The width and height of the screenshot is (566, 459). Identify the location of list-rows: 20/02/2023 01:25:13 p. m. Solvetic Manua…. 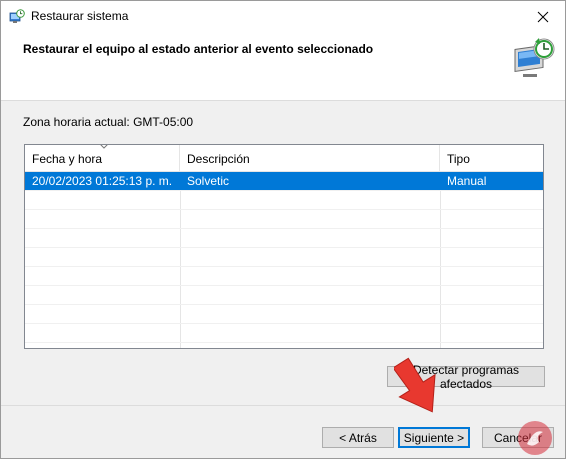
(284, 181).